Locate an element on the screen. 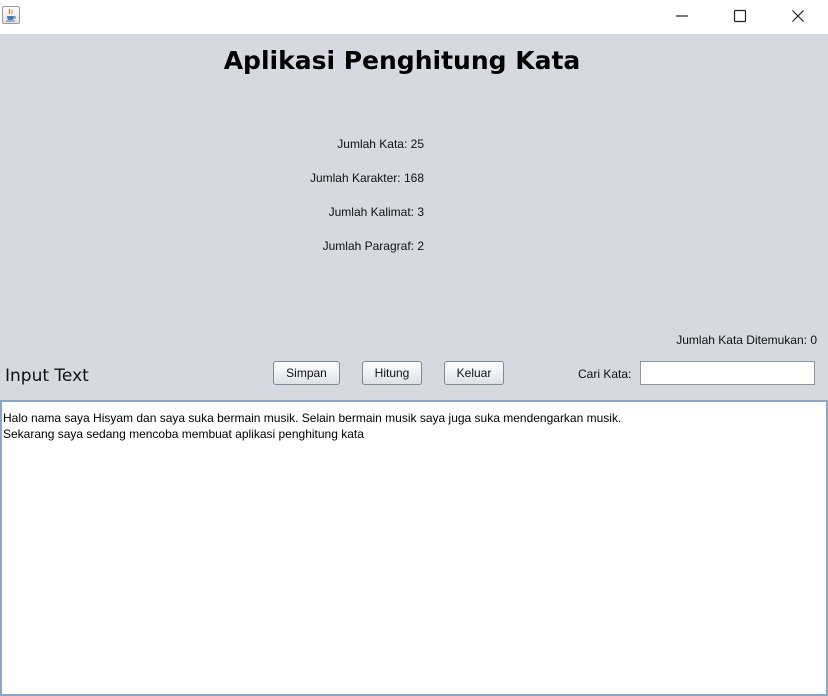 The width and height of the screenshot is (828, 696). search-word-label: Cari Kata: is located at coordinates (605, 374).